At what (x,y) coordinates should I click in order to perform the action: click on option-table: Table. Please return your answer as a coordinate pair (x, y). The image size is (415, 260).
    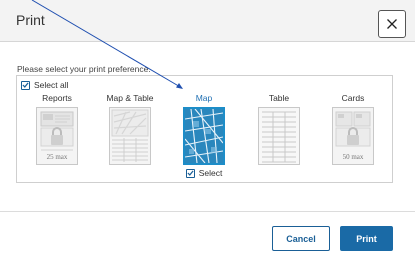
    Looking at the image, I should click on (279, 129).